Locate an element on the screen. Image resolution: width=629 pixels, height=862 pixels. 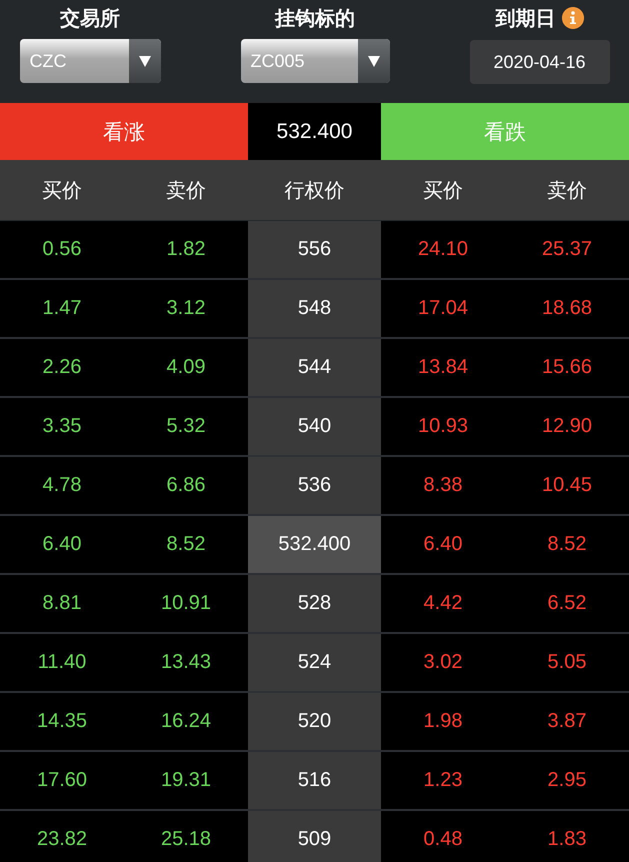
info-icon is located at coordinates (573, 18).